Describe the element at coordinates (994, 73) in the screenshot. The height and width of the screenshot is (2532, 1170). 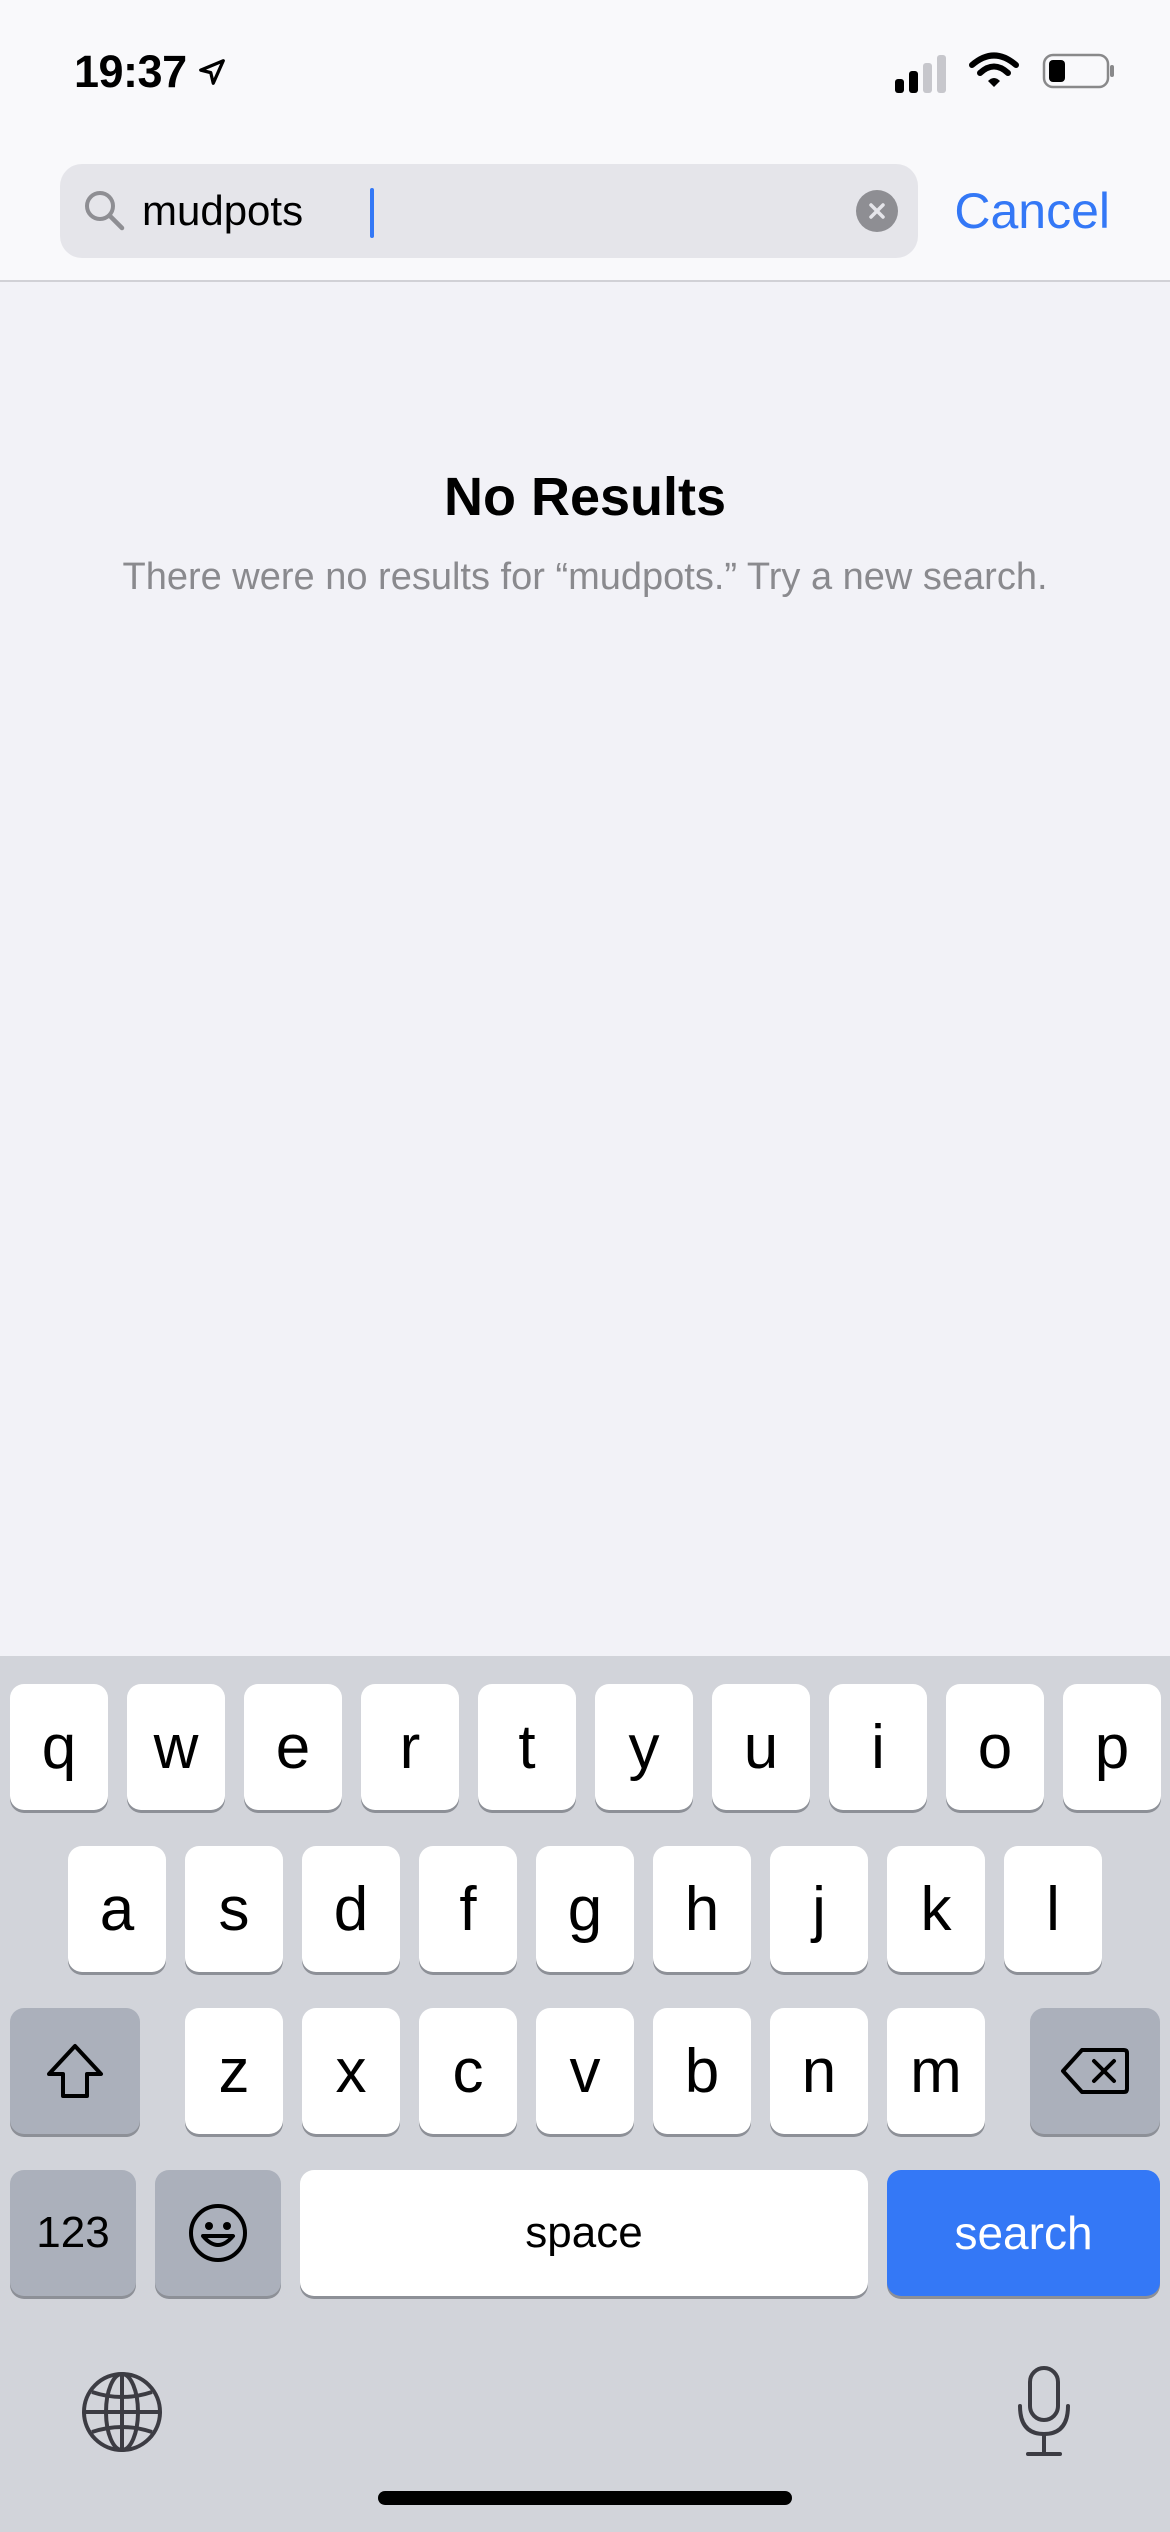
I see `wifi-icon` at that location.